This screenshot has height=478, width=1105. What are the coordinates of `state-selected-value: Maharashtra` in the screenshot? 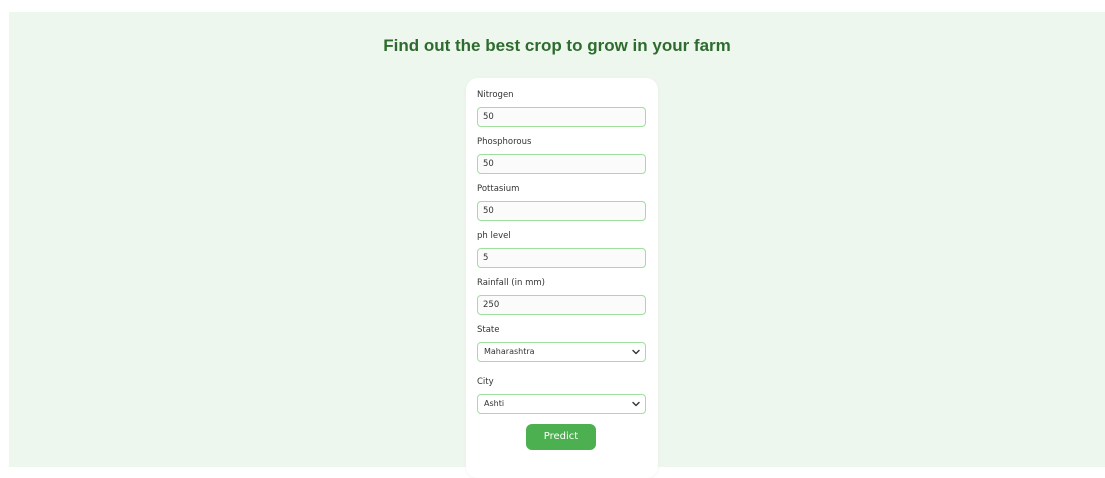 It's located at (509, 351).